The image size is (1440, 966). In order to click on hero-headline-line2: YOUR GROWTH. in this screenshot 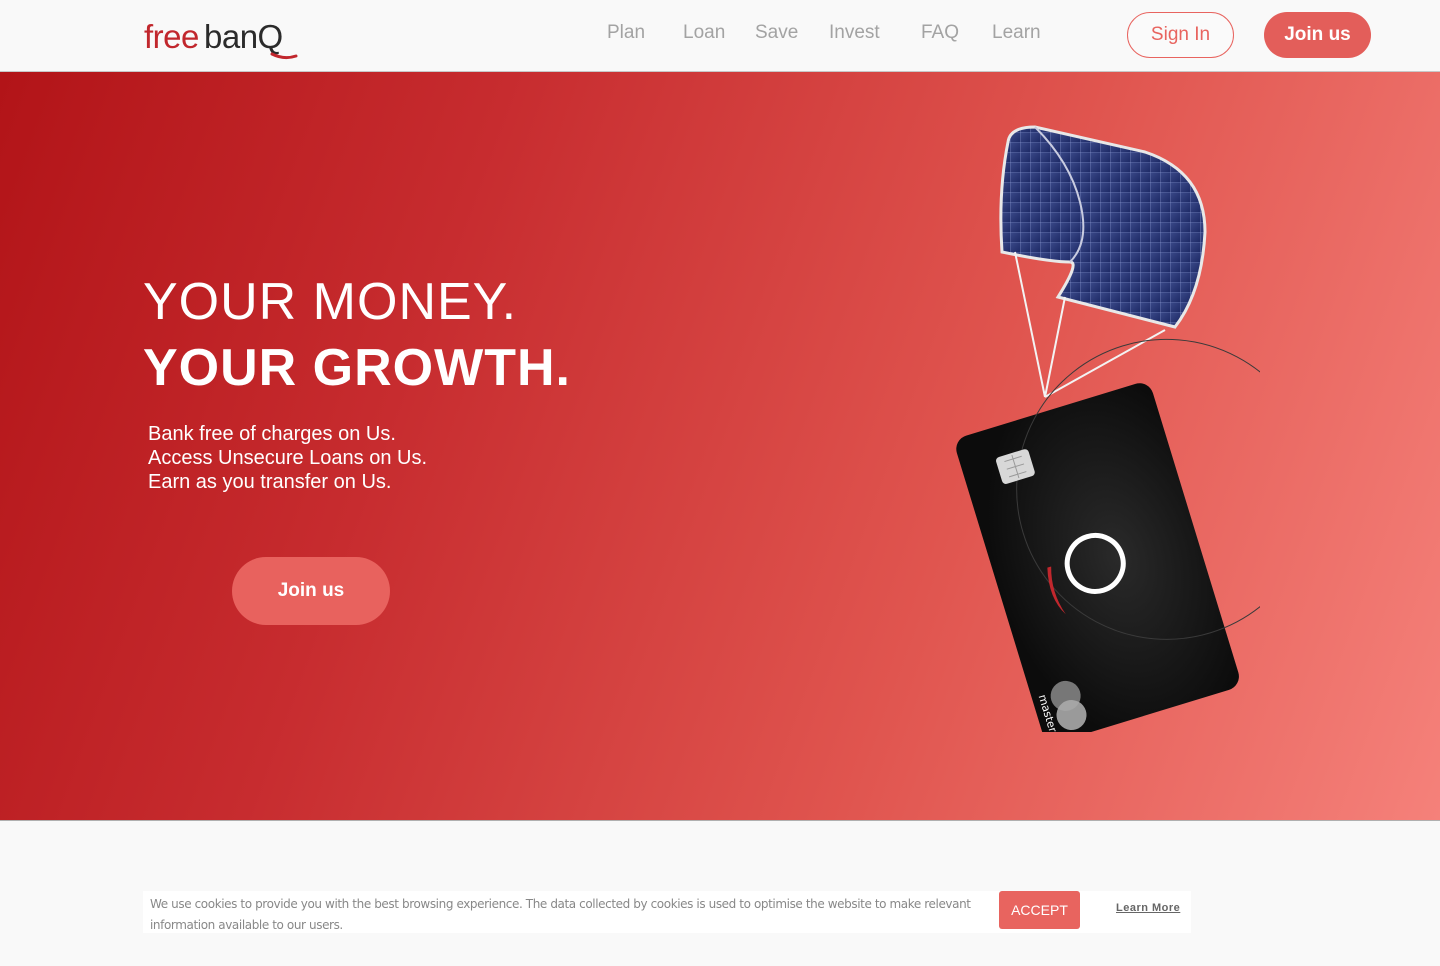, I will do `click(357, 368)`.